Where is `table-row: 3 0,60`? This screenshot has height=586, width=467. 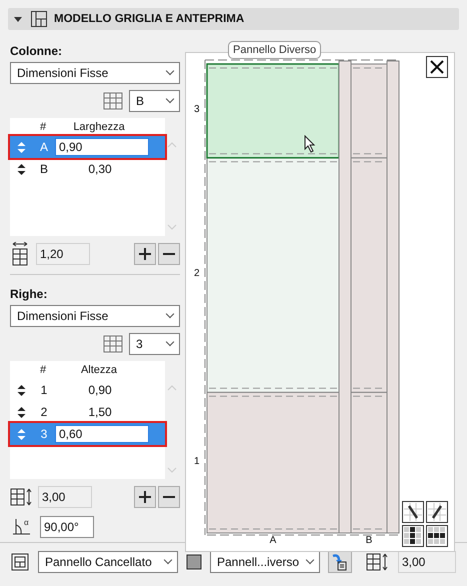 table-row: 3 0,60 is located at coordinates (87, 434).